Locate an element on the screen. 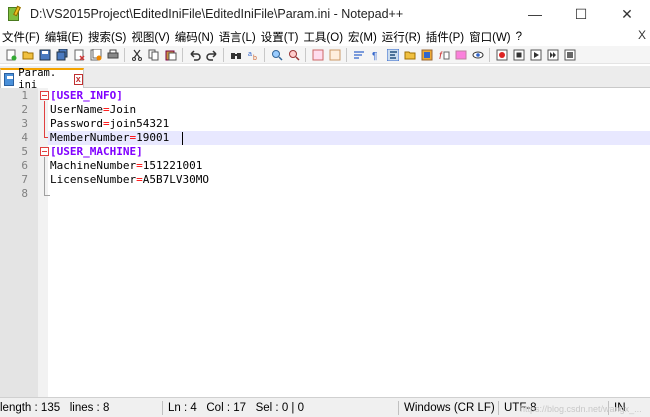 This screenshot has width=650, height=417. folder-as-workspace-icon is located at coordinates (460, 55).